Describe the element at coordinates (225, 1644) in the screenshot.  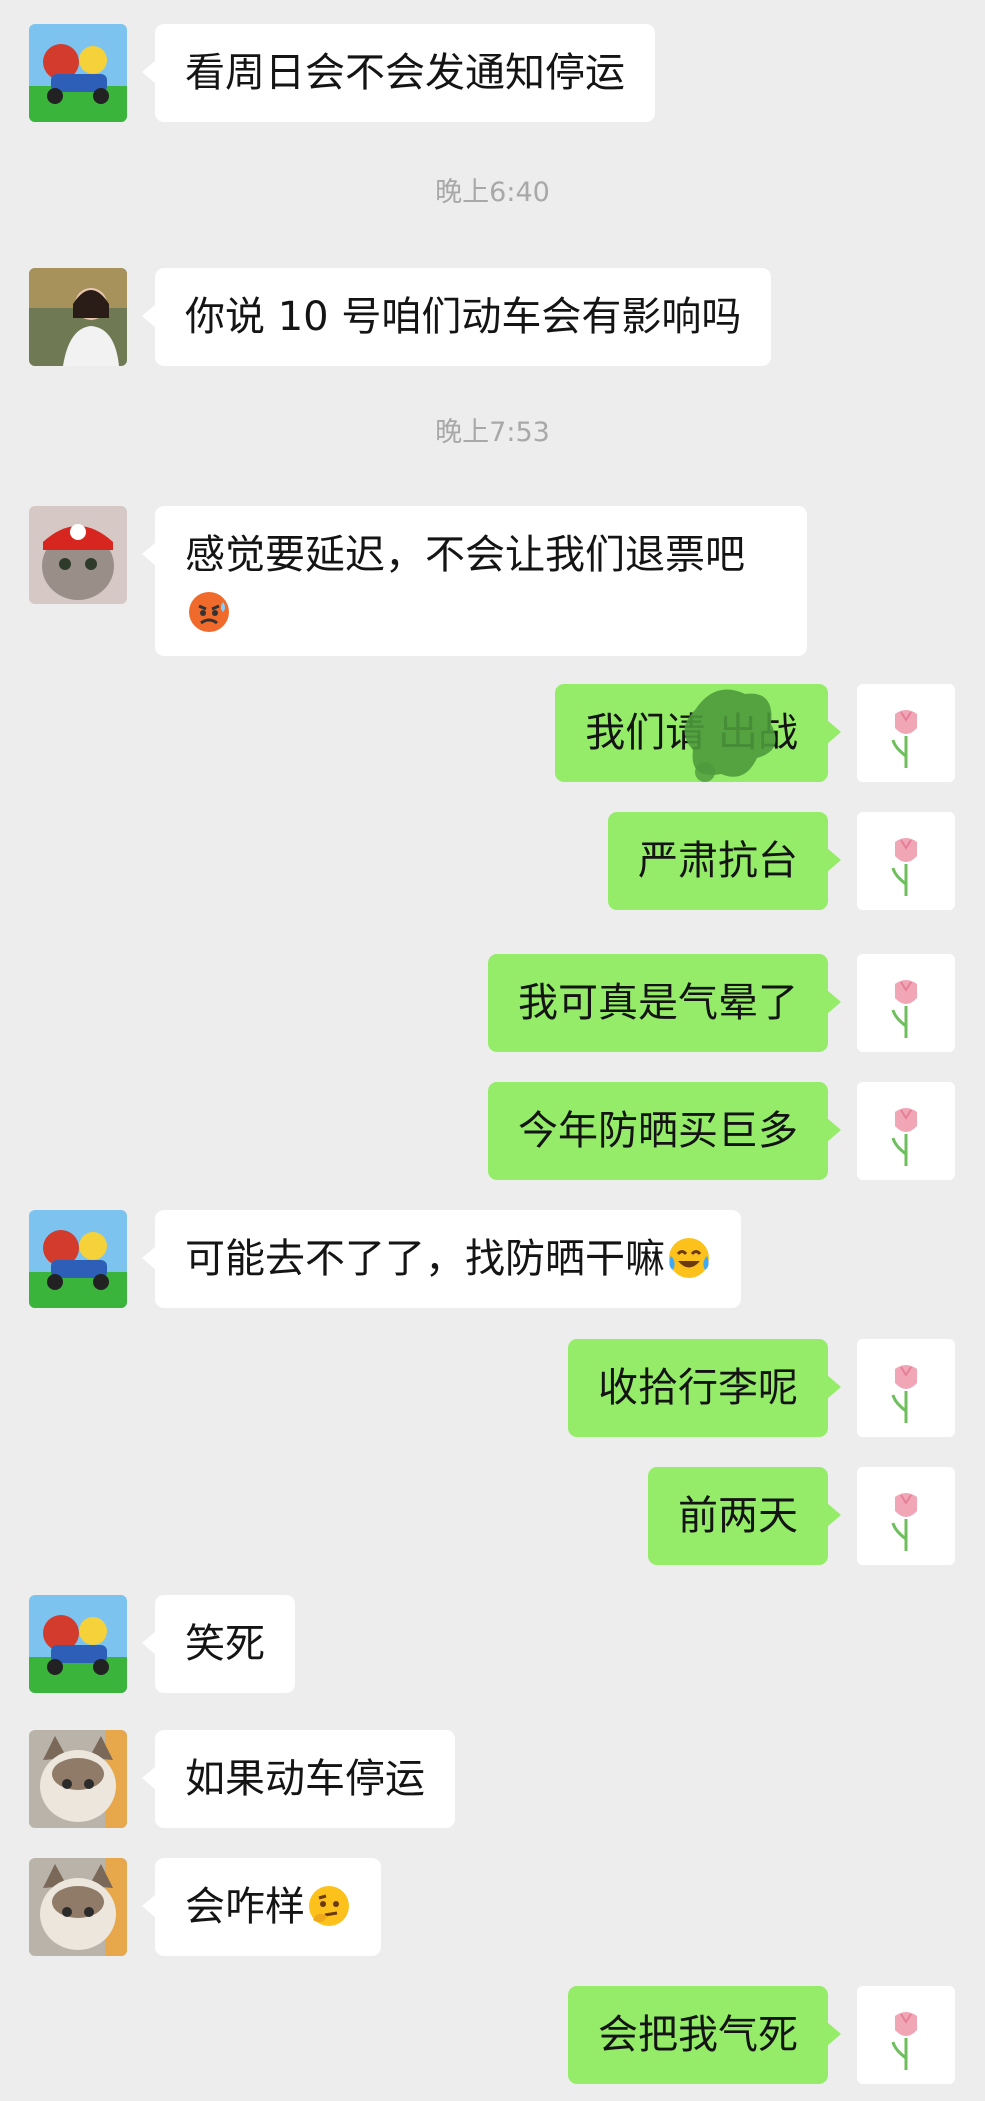
I see `message-text: 笑死` at that location.